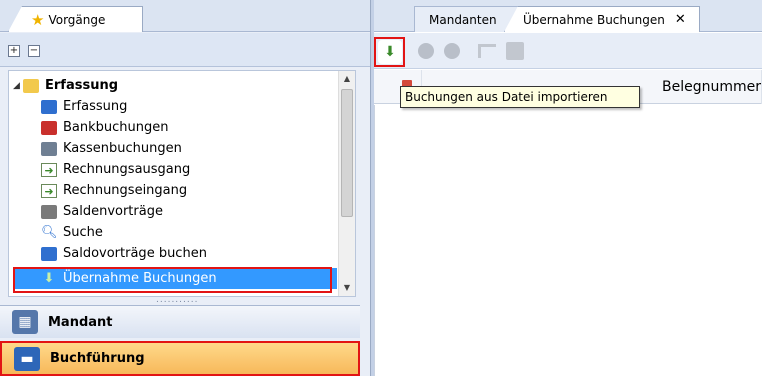 This screenshot has height=376, width=762. What do you see at coordinates (83, 232) in the screenshot?
I see `tree-item-label: Suche` at bounding box center [83, 232].